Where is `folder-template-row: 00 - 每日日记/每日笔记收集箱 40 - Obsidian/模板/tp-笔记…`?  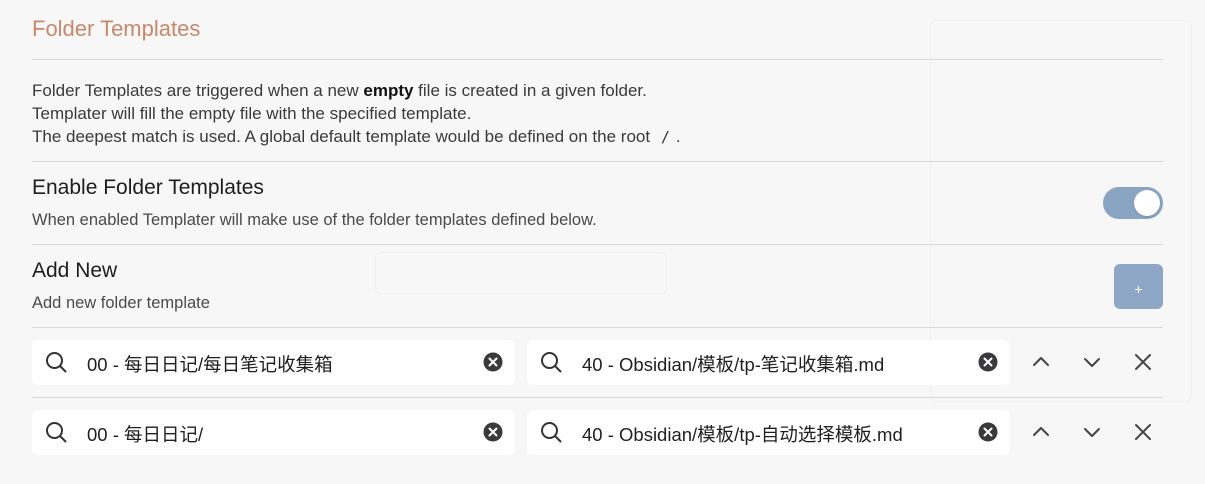
folder-template-row: 00 - 每日日记/每日笔记收集箱 40 - Obsidian/模板/tp-笔记… is located at coordinates (597, 363).